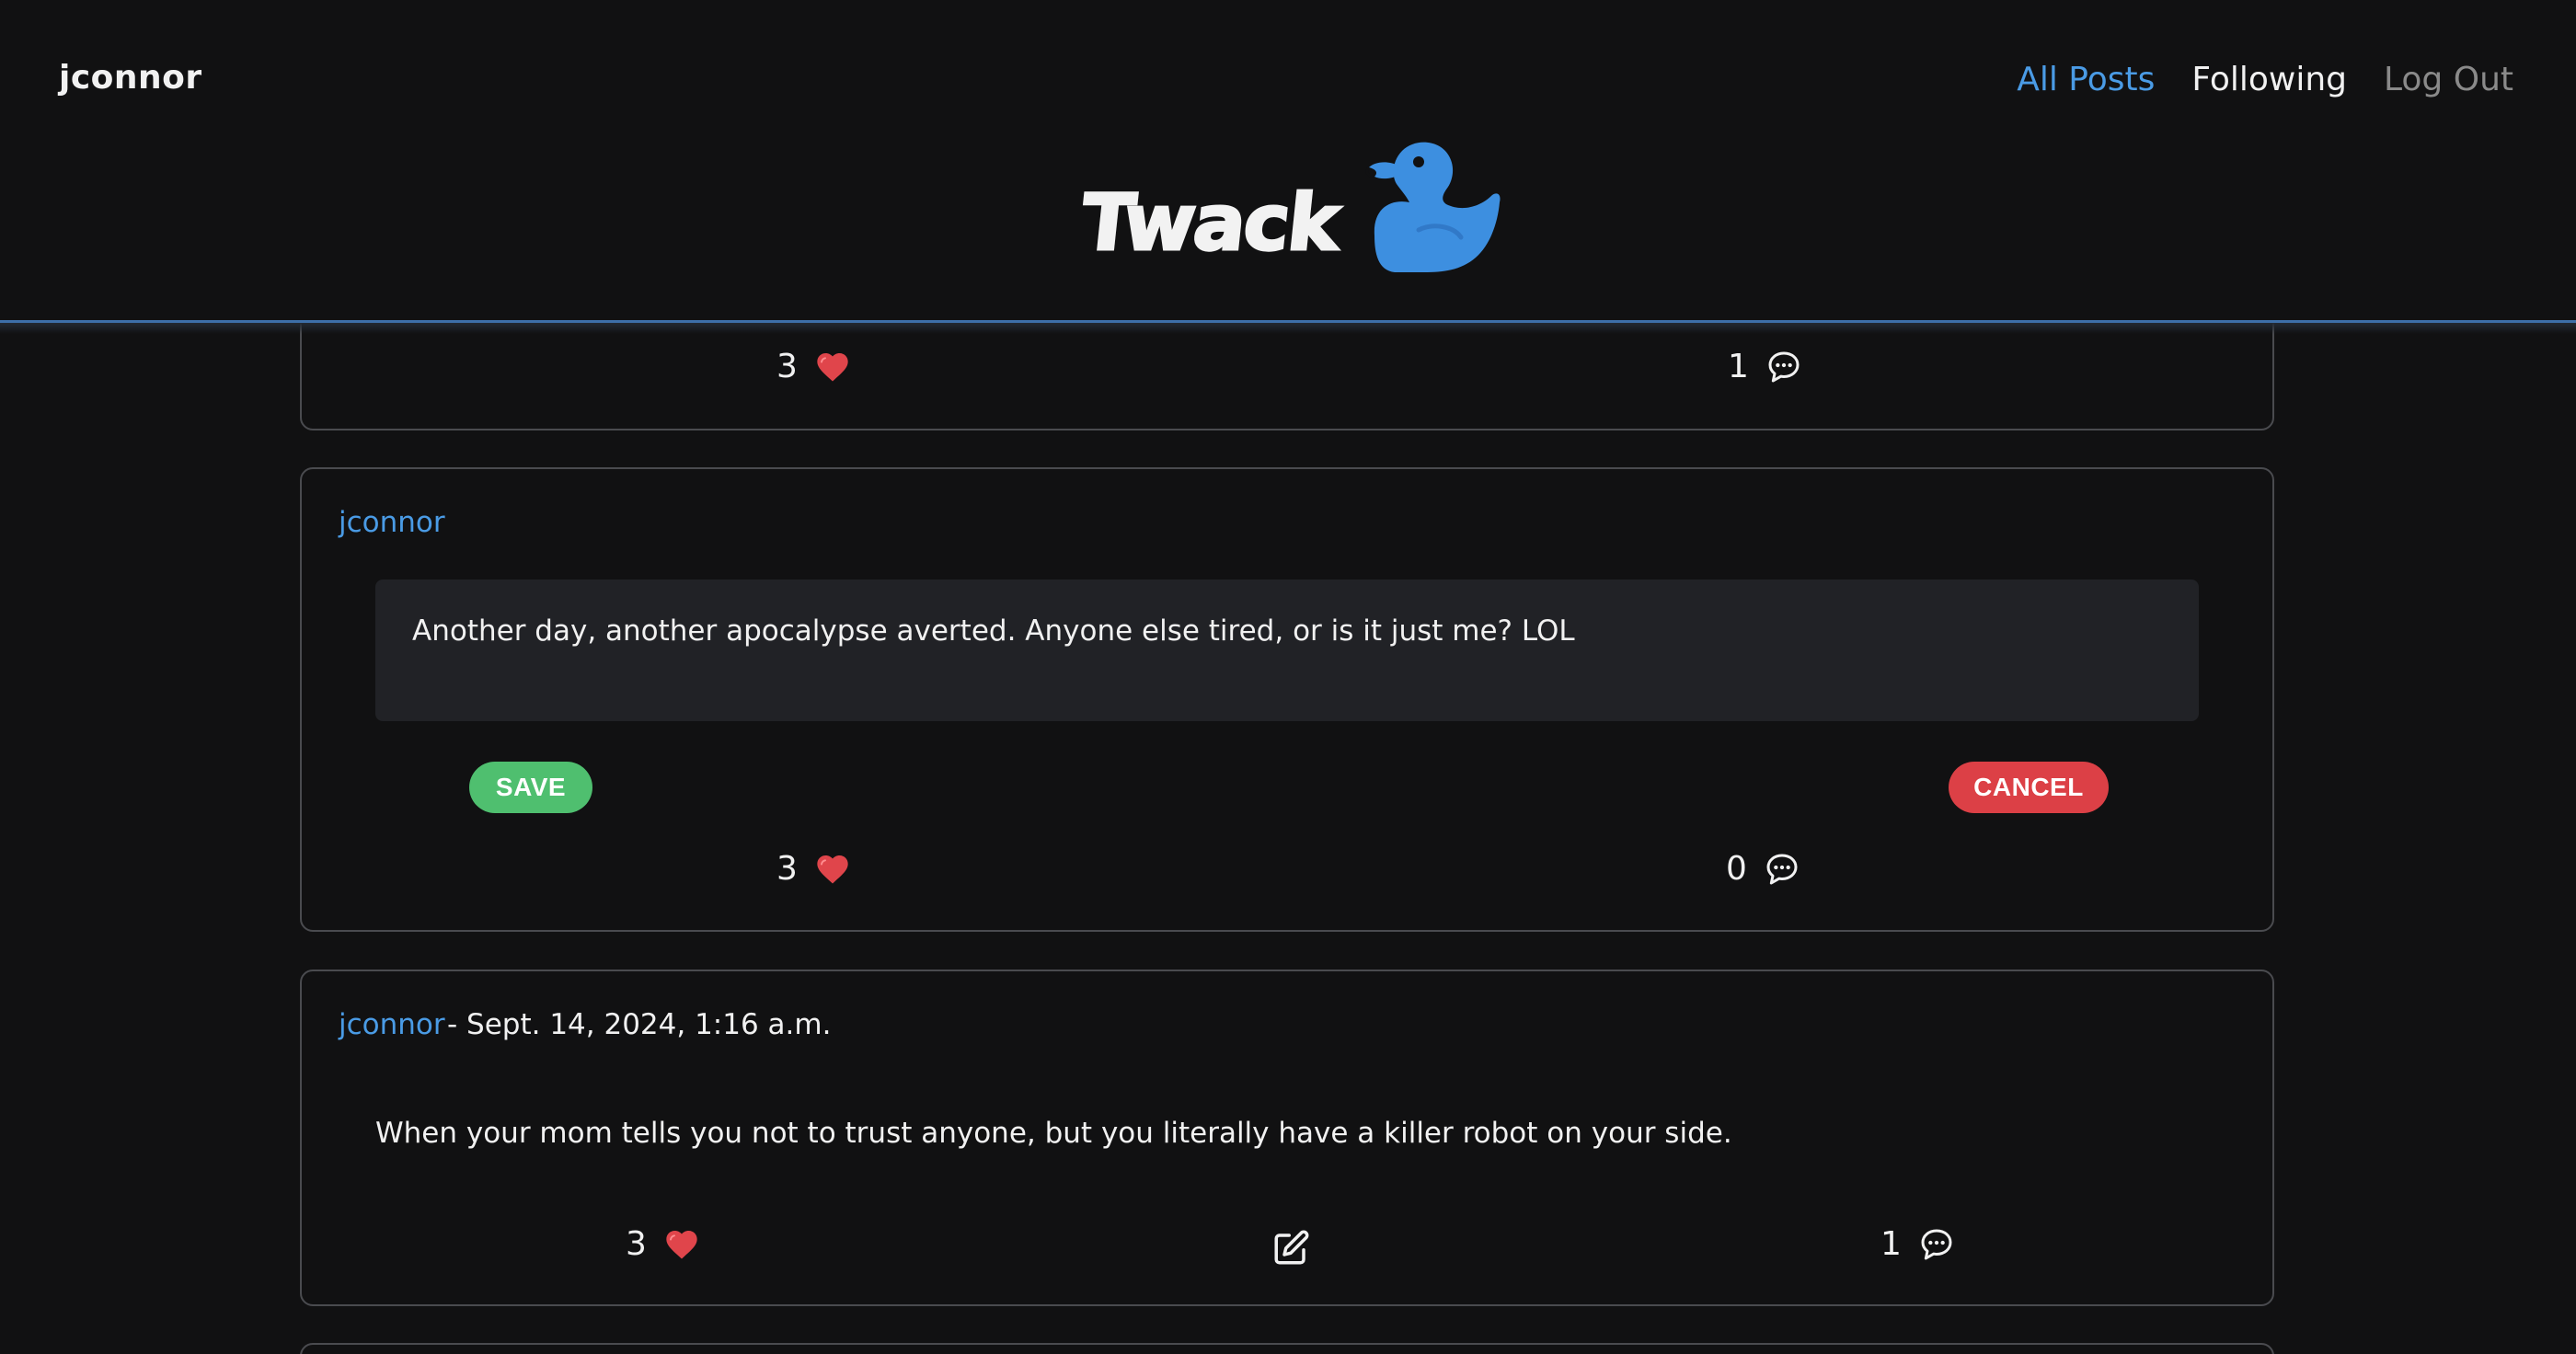 The width and height of the screenshot is (2576, 1354). Describe the element at coordinates (130, 78) in the screenshot. I see `current-username: jconnor` at that location.